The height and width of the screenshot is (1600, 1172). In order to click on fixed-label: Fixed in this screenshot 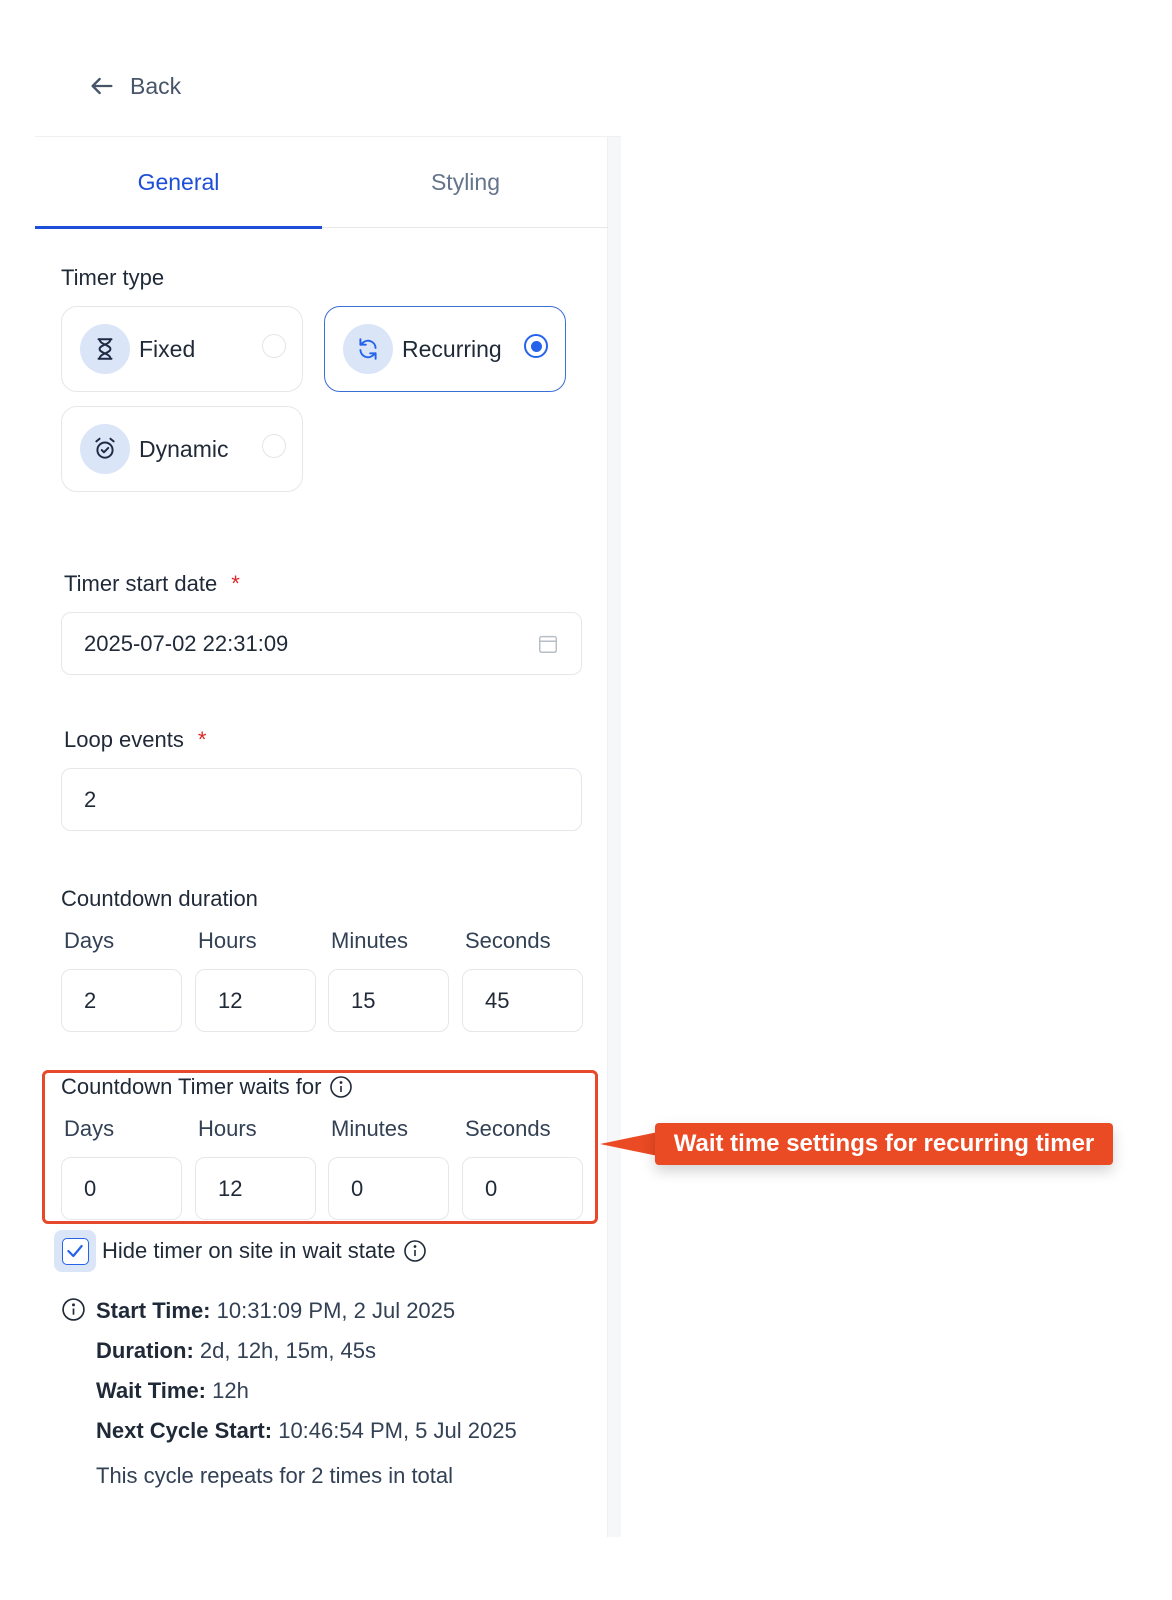, I will do `click(167, 348)`.